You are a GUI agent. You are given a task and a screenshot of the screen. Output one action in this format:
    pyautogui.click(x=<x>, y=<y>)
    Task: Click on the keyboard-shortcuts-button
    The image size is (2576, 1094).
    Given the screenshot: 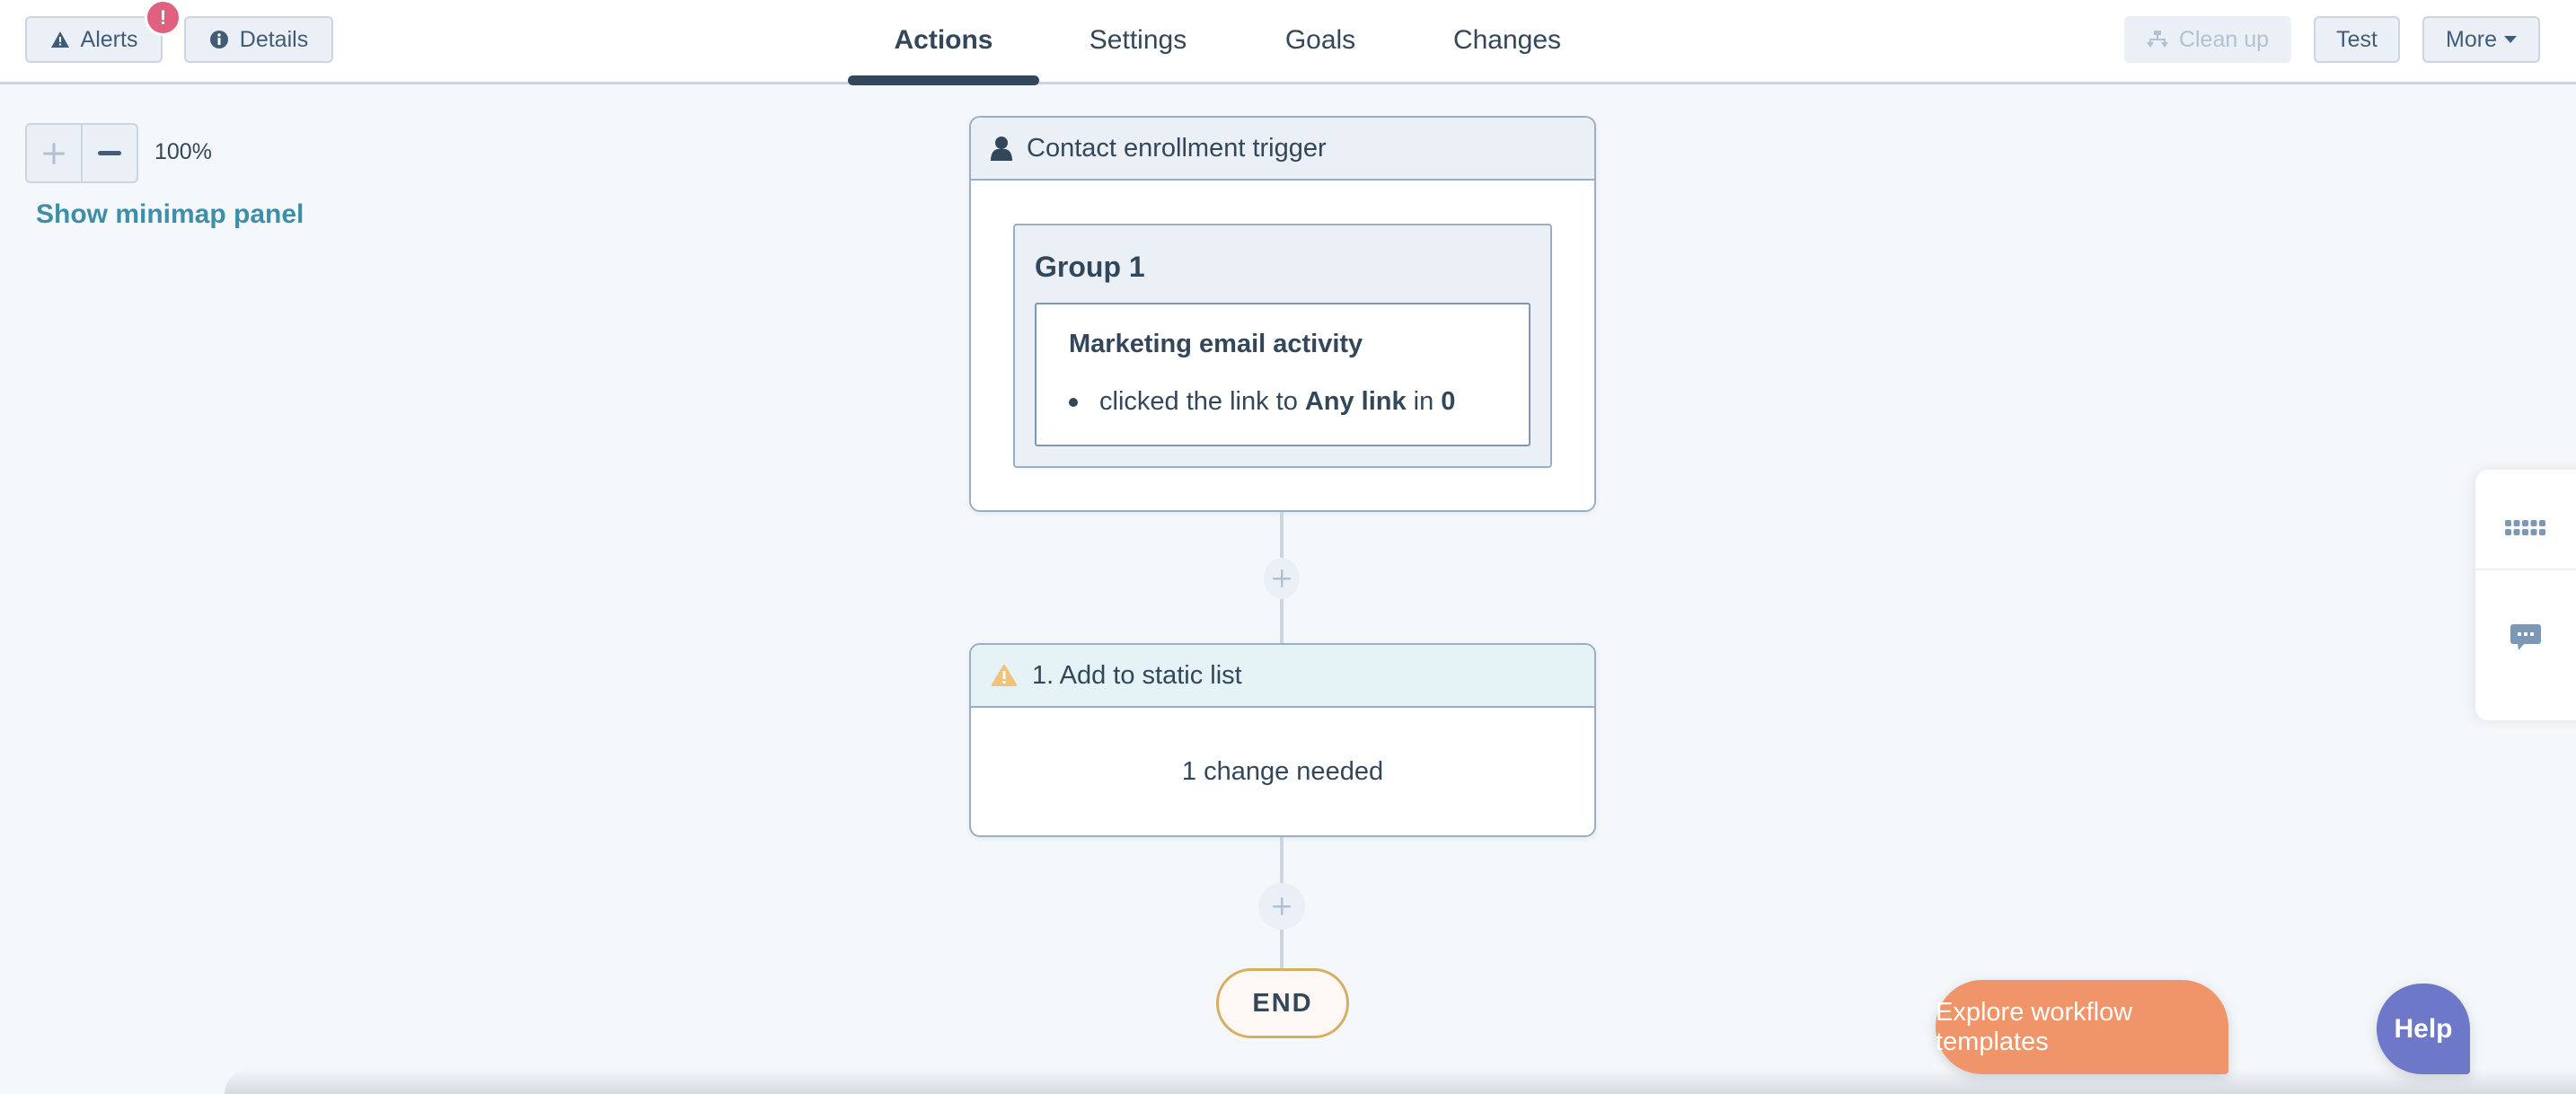 What is the action you would take?
    pyautogui.click(x=2525, y=528)
    